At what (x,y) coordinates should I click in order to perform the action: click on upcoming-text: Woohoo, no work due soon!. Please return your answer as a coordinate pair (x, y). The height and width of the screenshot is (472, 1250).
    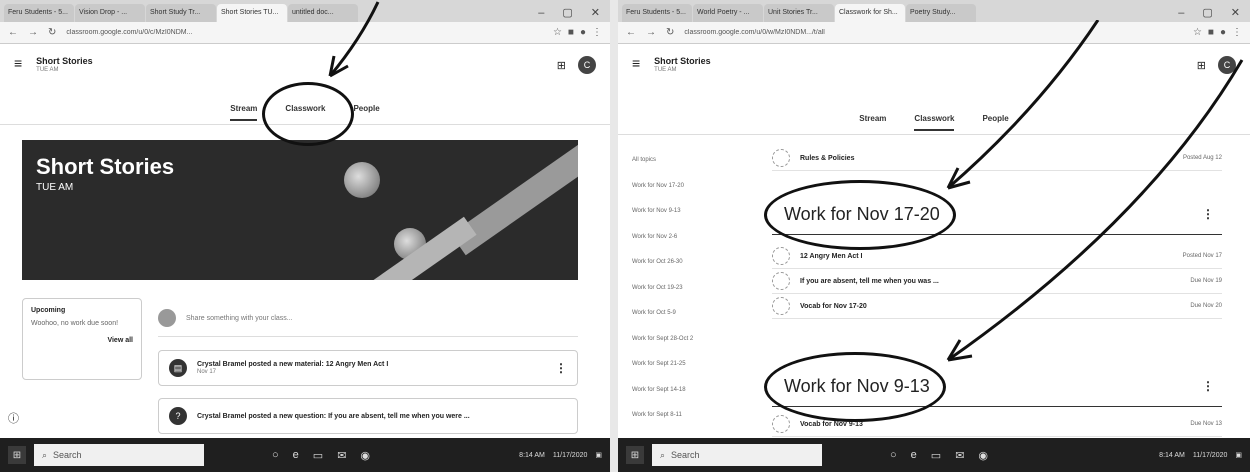
    Looking at the image, I should click on (75, 323).